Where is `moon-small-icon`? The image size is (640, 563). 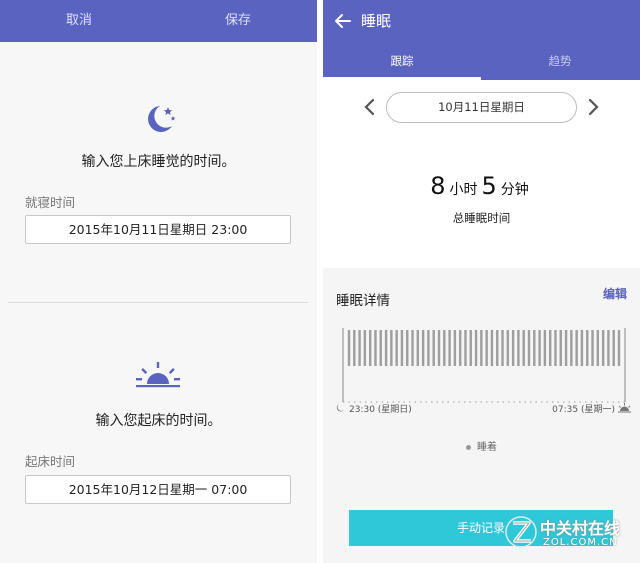
moon-small-icon is located at coordinates (340, 408).